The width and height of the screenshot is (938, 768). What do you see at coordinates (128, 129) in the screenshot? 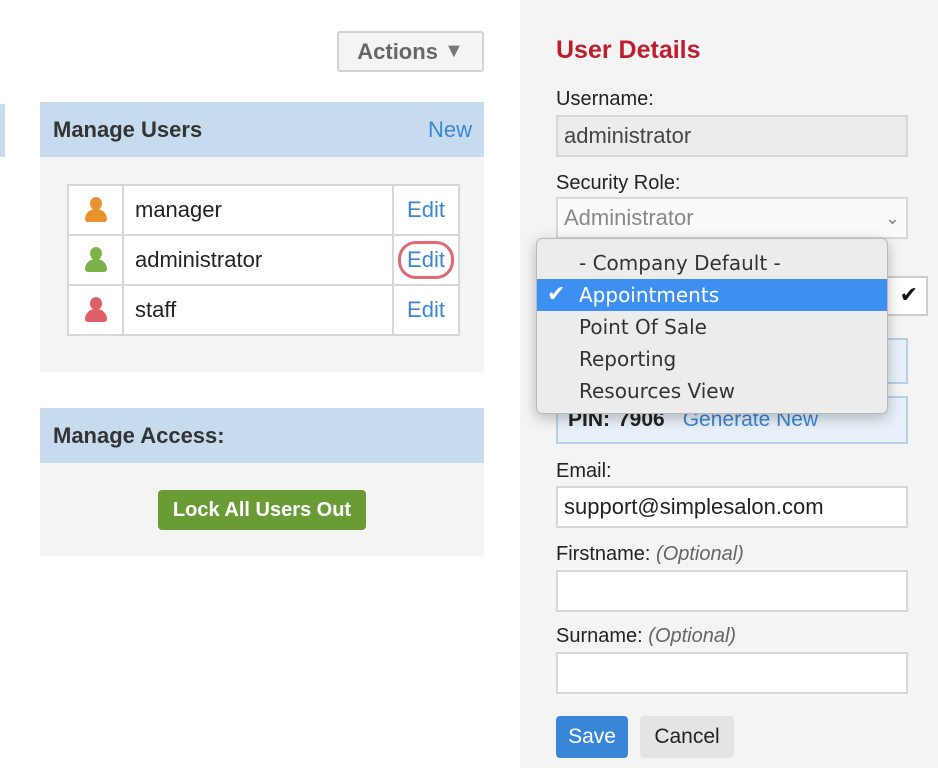
I see `manage-users-title: Manage Users` at bounding box center [128, 129].